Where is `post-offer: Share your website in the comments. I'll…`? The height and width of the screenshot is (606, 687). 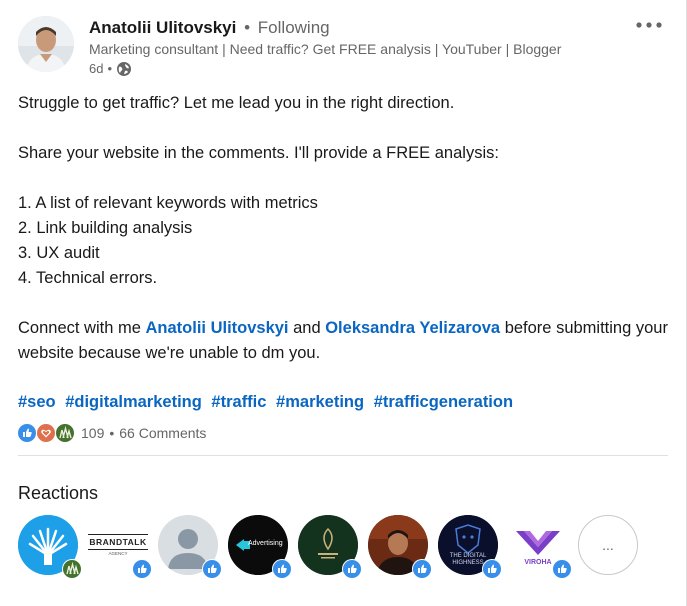
post-offer: Share your website in the comments. I'll… is located at coordinates (258, 153).